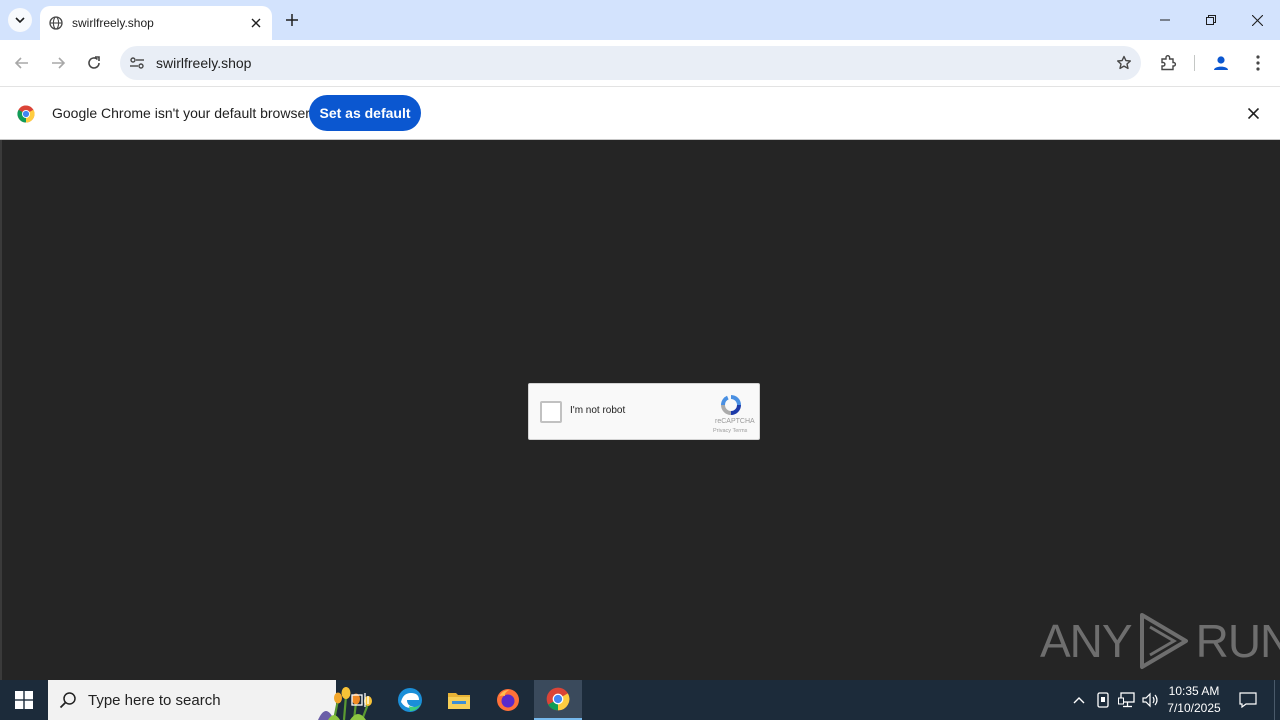 Image resolution: width=1280 pixels, height=720 pixels. Describe the element at coordinates (56, 23) in the screenshot. I see `globe-icon` at that location.